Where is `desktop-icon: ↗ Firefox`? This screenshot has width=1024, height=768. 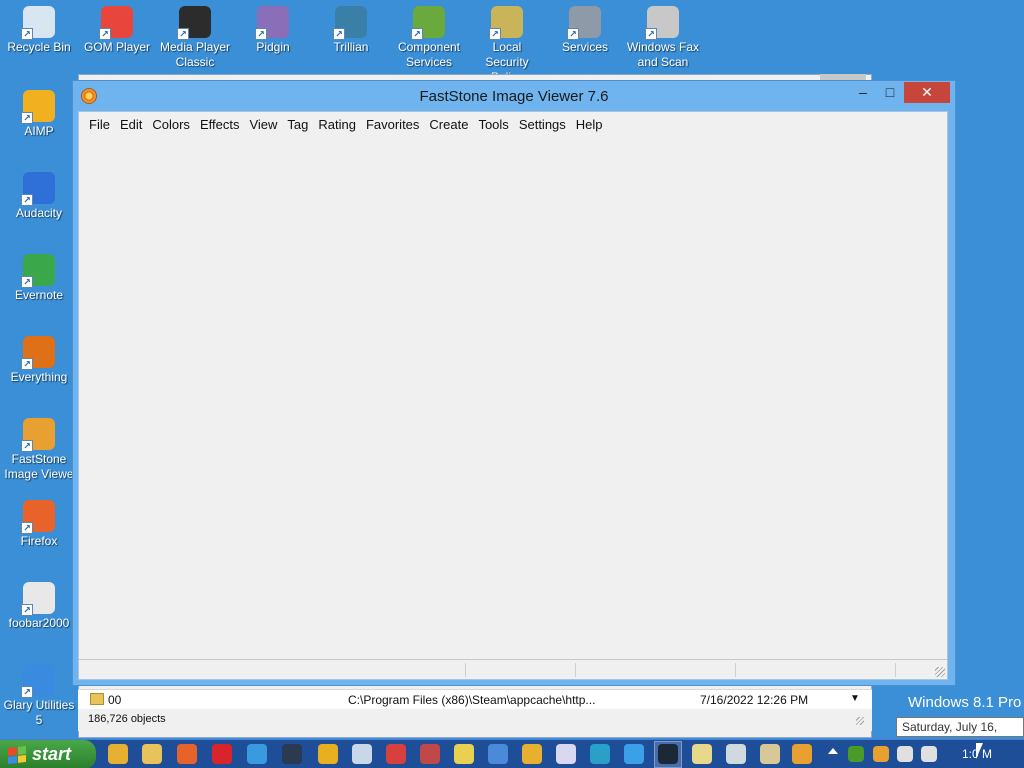
desktop-icon: ↗ Firefox is located at coordinates (39, 524).